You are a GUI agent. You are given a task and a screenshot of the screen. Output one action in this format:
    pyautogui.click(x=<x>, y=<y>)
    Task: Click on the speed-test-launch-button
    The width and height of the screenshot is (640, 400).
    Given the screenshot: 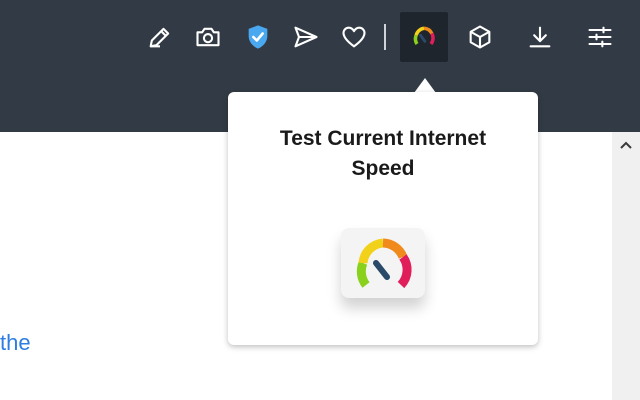 What is the action you would take?
    pyautogui.click(x=383, y=263)
    